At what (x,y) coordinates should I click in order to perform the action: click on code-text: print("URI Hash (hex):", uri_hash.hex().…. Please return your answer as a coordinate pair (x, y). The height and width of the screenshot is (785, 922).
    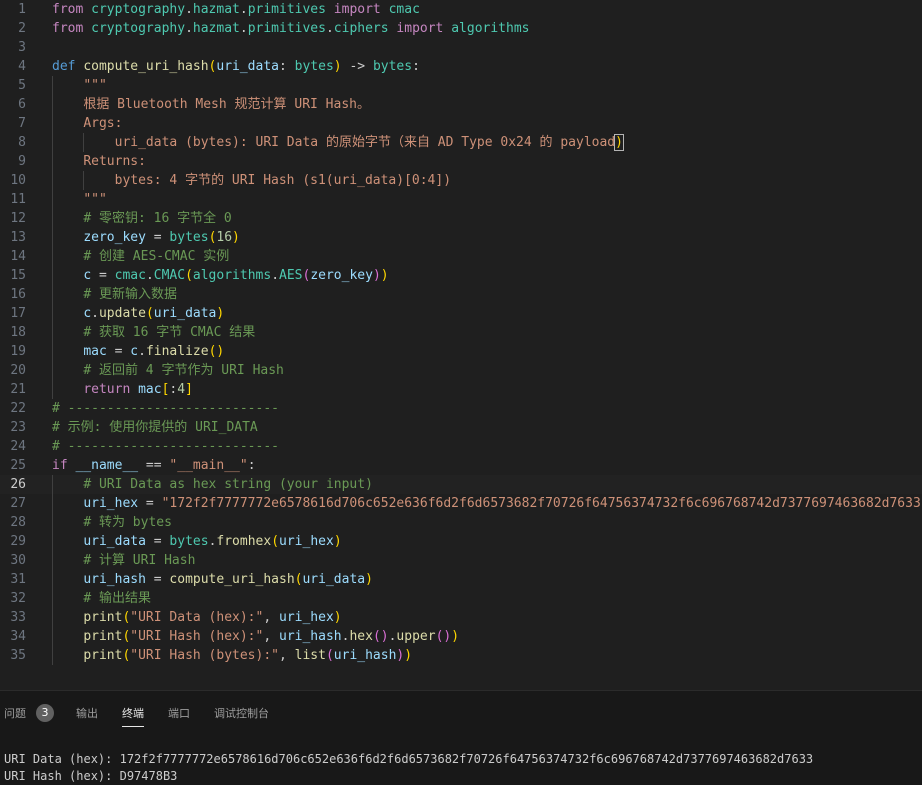
    Looking at the image, I should click on (271, 636).